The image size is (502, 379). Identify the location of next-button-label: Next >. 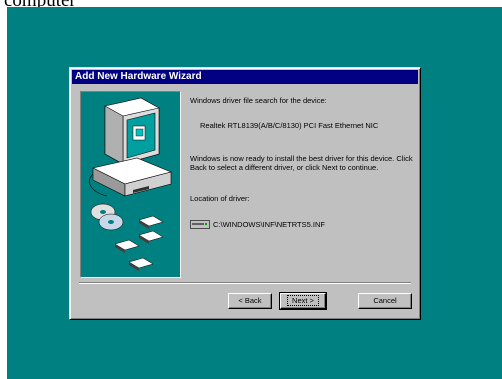
(303, 300).